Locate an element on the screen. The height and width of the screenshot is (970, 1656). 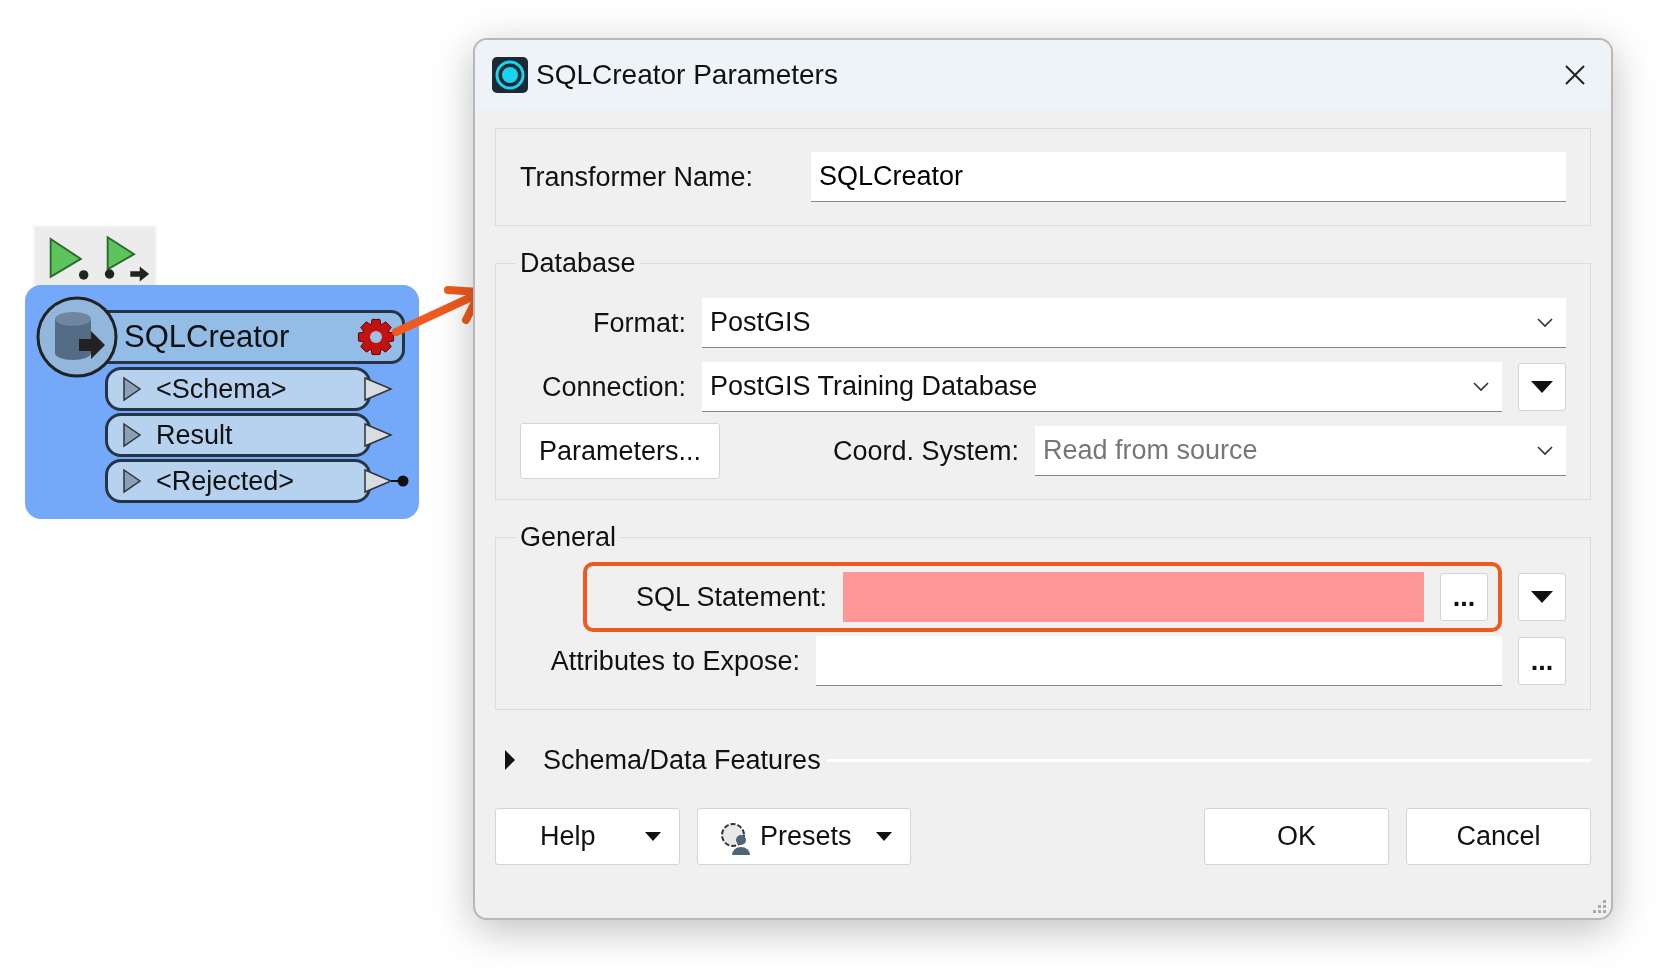
section-expander: Schema/Data Features is located at coordinates (658, 760).